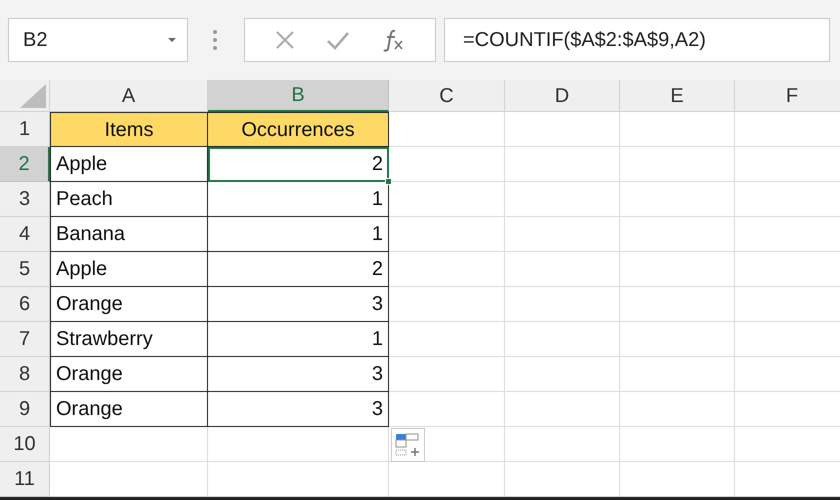  I want to click on header-cell: Items, so click(129, 129).